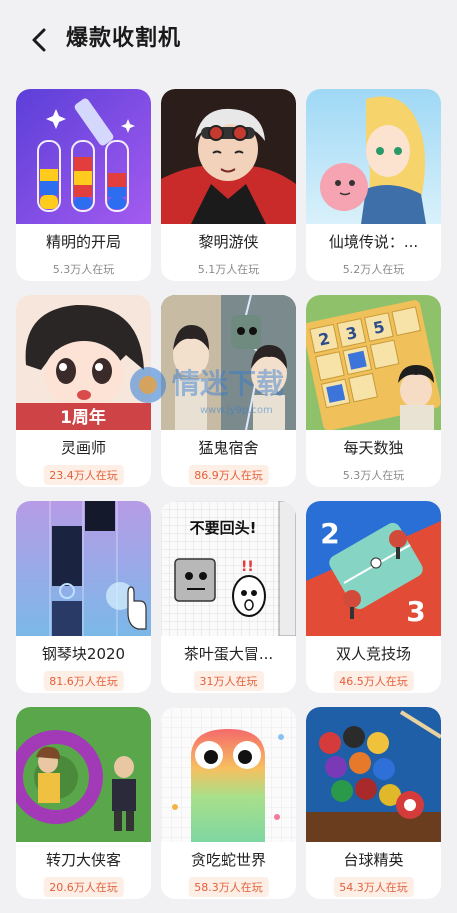 This screenshot has width=457, height=913. Describe the element at coordinates (415, 611) in the screenshot. I see `score-right: 3` at that location.